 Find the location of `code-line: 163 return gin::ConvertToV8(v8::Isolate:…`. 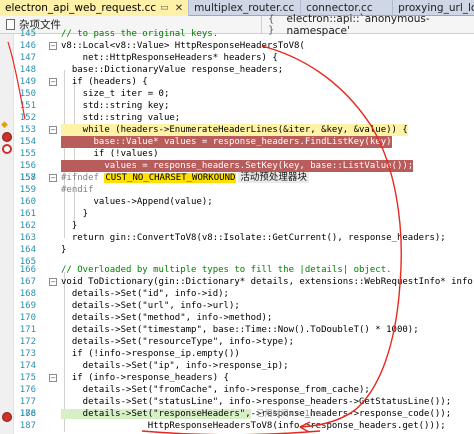

code-line: 163 return gin::ConvertToV8(v8::Isolate:… is located at coordinates (232, 238).